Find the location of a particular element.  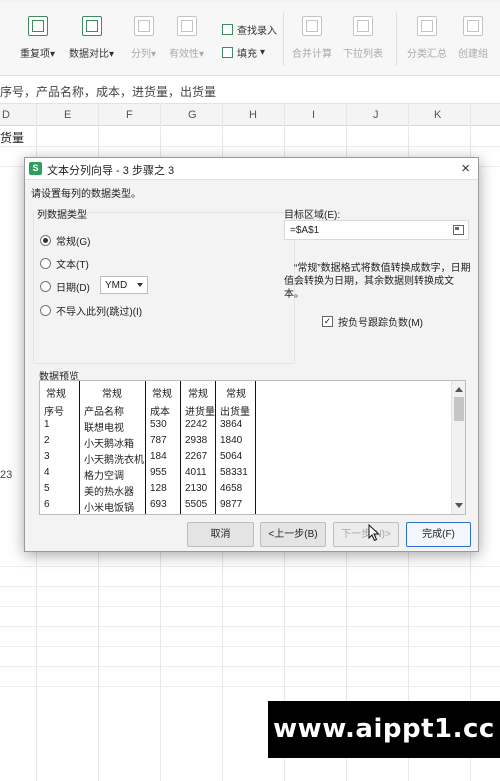

scroll-thumb is located at coordinates (459, 409).